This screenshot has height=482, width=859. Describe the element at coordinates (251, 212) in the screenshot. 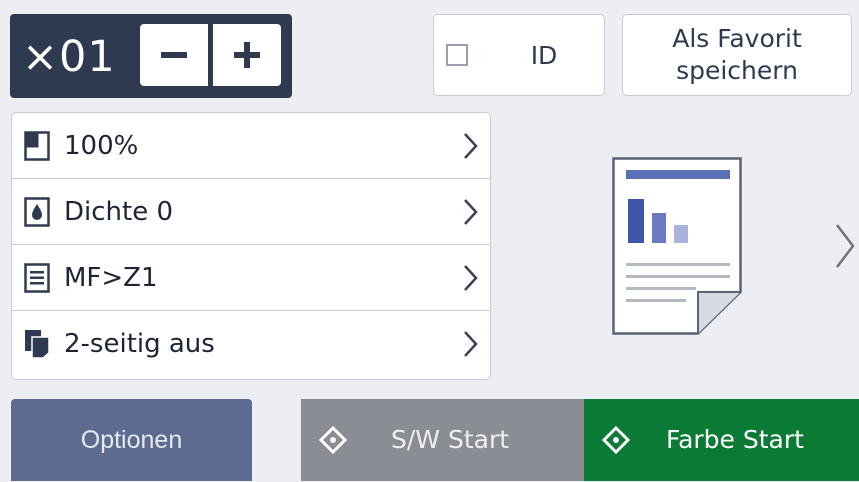

I see `setting-row-density: Dichte 0` at that location.